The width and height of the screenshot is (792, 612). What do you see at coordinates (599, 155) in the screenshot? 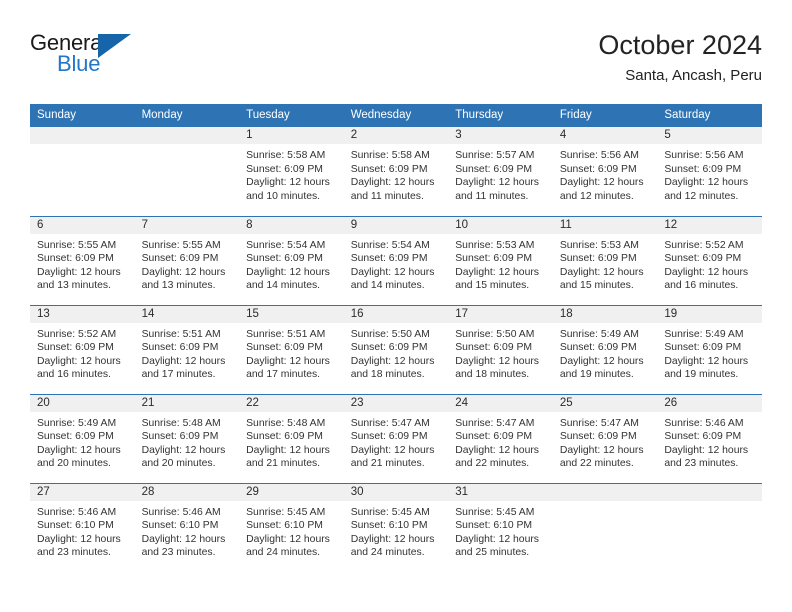
I see `sunrise-text: Sunrise: 5:56 AM` at bounding box center [599, 155].